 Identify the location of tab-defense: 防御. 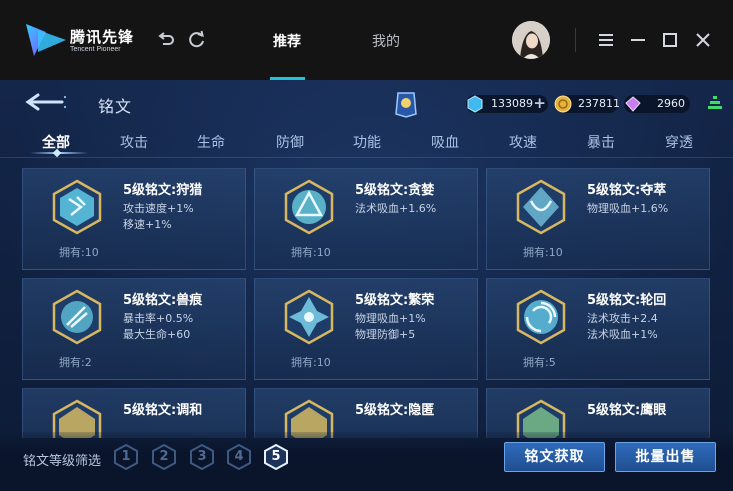
(290, 142).